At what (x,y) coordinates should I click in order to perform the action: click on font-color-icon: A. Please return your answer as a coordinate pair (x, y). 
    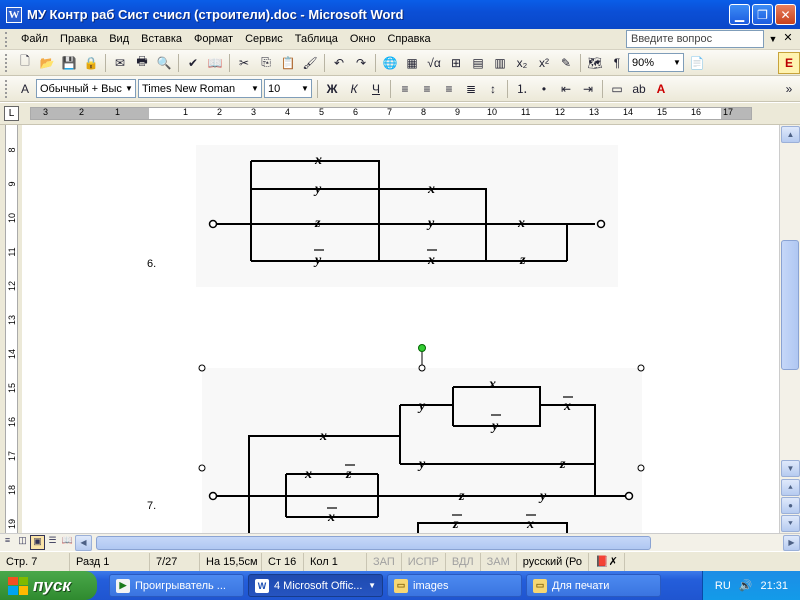
    Looking at the image, I should click on (661, 89).